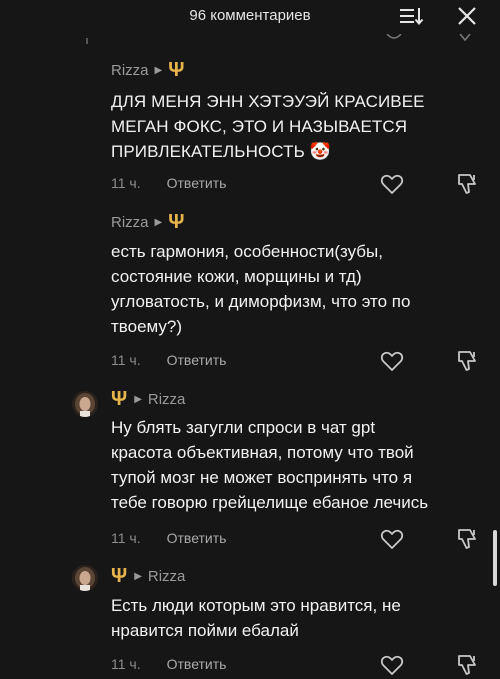  Describe the element at coordinates (259, 126) in the screenshot. I see `comment-text-line: МЕГАН ФОКС, ЭТО И НАЗЫВАЕТСЯ` at that location.